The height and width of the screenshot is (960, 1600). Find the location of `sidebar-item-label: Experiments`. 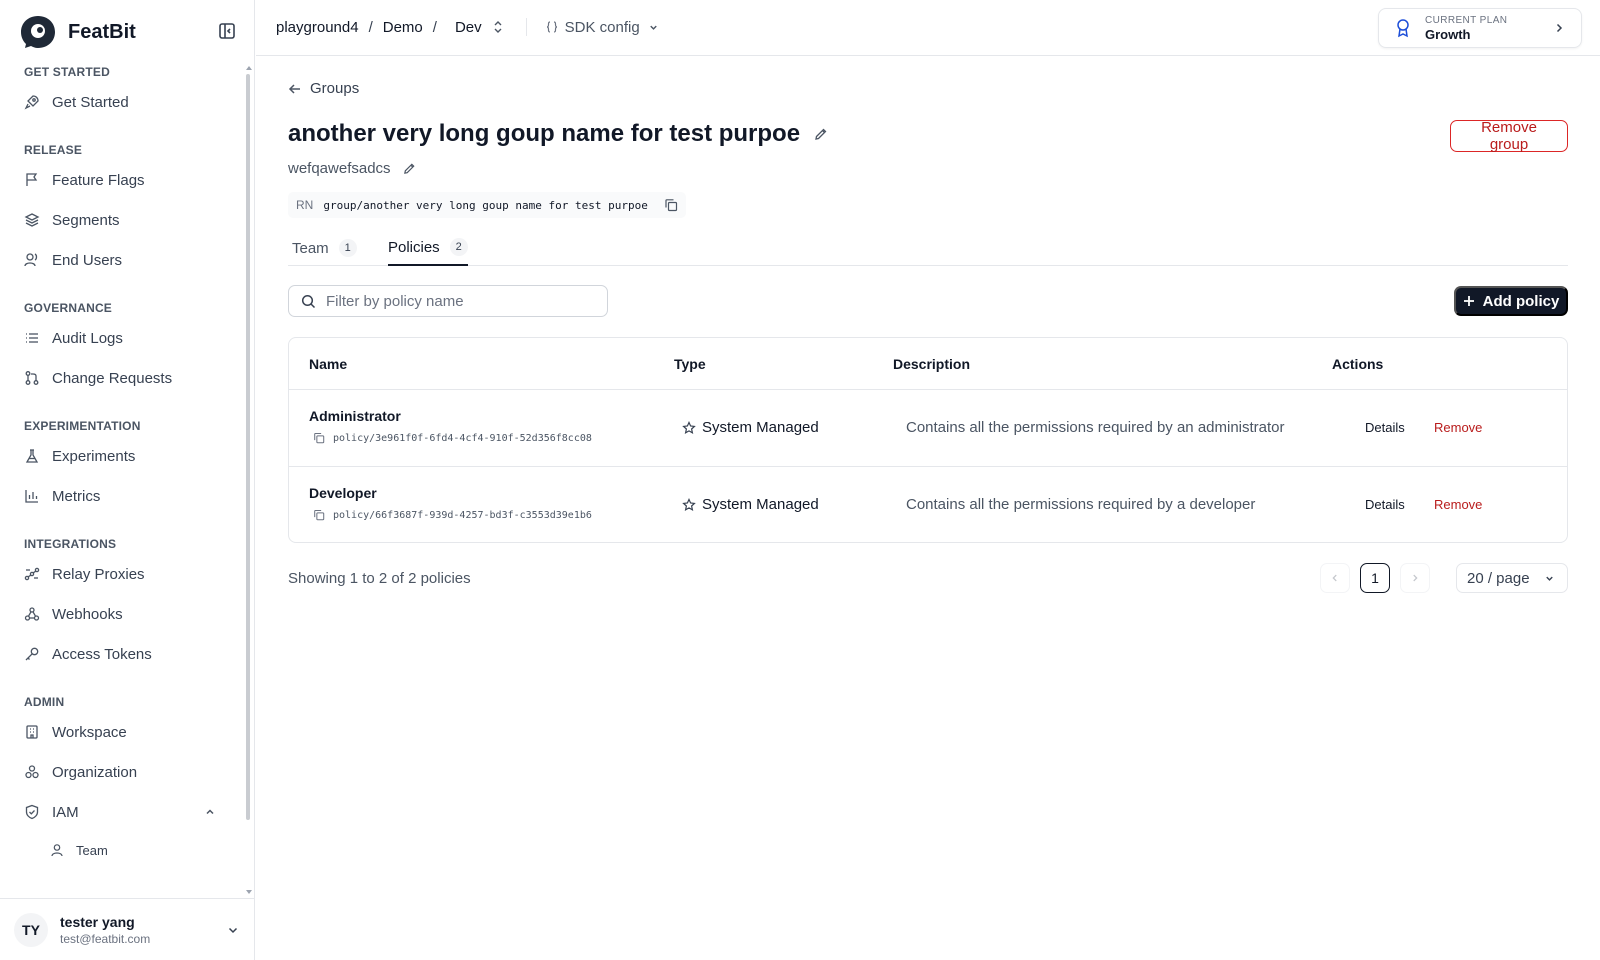

sidebar-item-label: Experiments is located at coordinates (94, 456).